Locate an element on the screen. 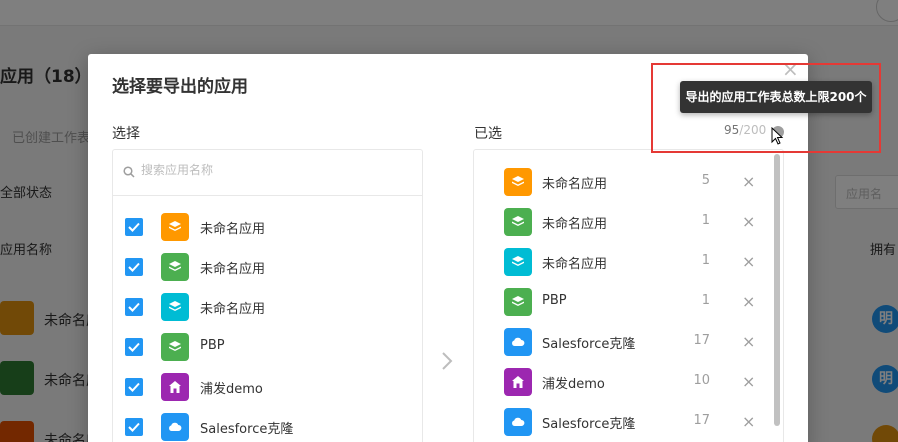 This screenshot has width=898, height=442. dialog-title: 选择要导出的应用 is located at coordinates (180, 87).